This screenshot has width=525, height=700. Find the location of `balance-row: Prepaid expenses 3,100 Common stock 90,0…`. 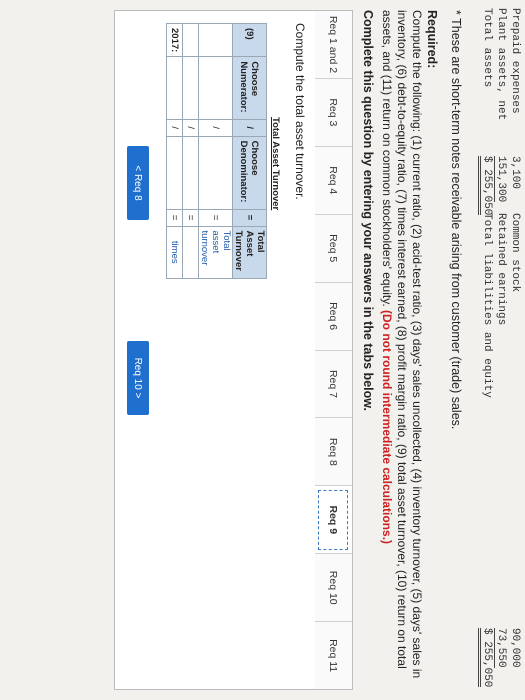

balance-row: Prepaid expenses 3,100 Common stock 90,0… is located at coordinates (514, 348).